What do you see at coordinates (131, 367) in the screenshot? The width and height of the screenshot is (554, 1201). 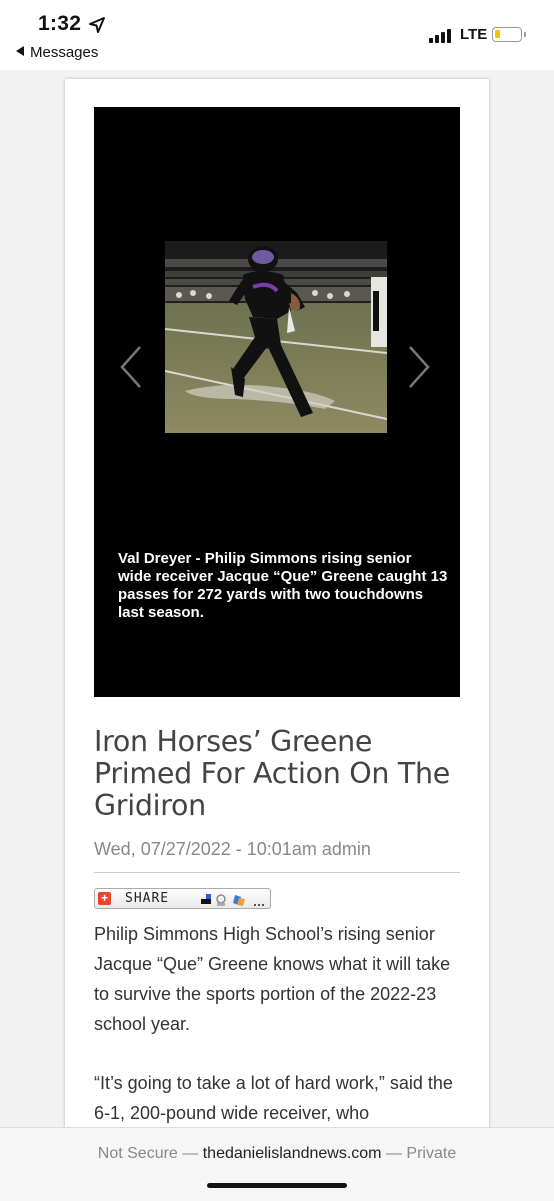 I see `previous-slide-arrow-icon` at bounding box center [131, 367].